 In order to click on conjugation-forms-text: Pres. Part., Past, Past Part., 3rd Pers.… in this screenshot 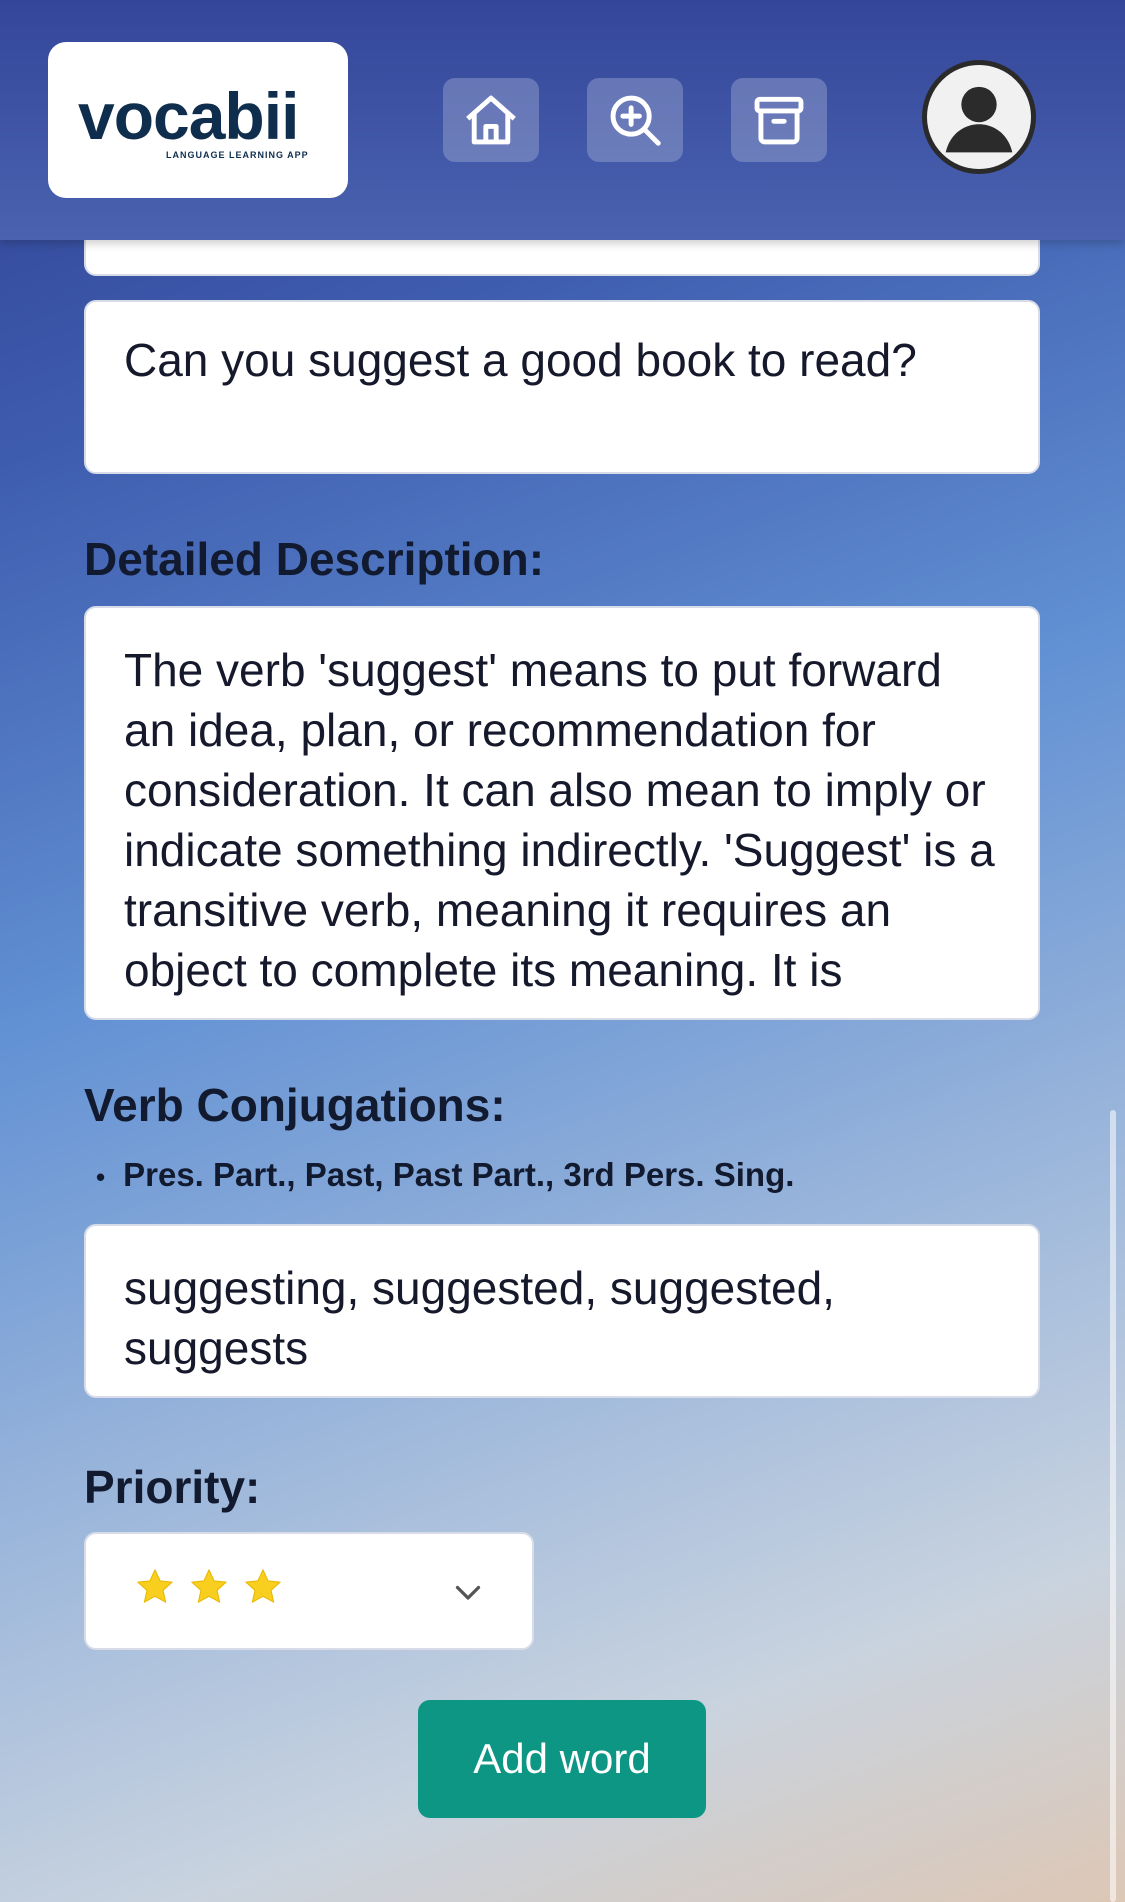, I will do `click(459, 1174)`.